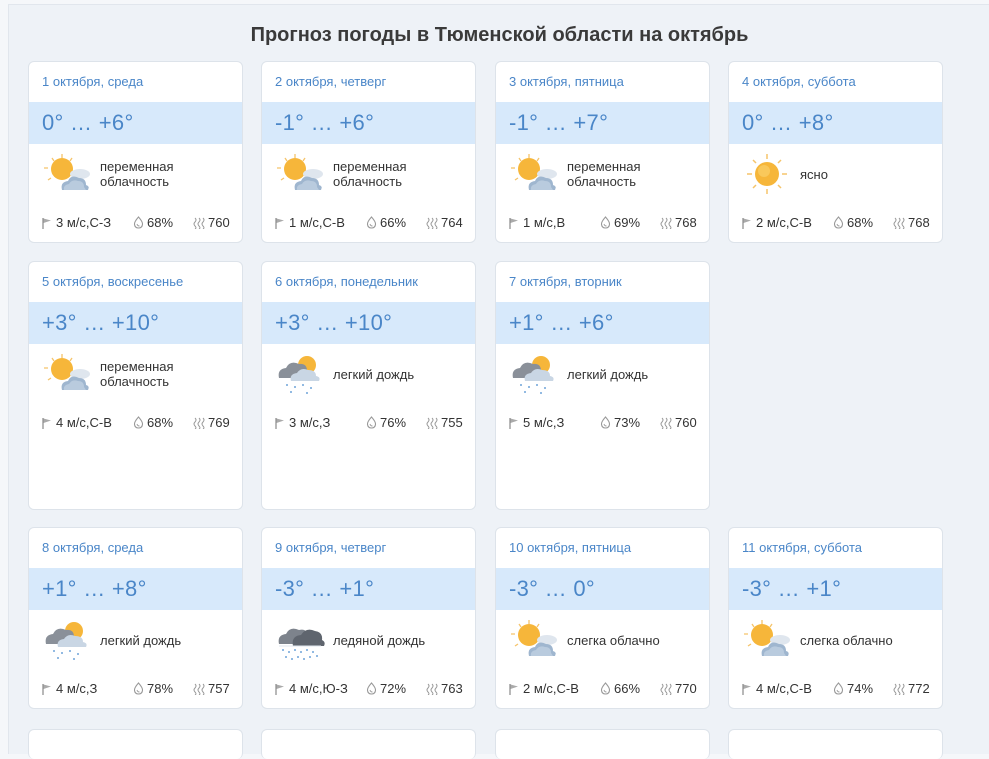  What do you see at coordinates (835, 123) in the screenshot?
I see `temperature-band: 0° … +8°` at bounding box center [835, 123].